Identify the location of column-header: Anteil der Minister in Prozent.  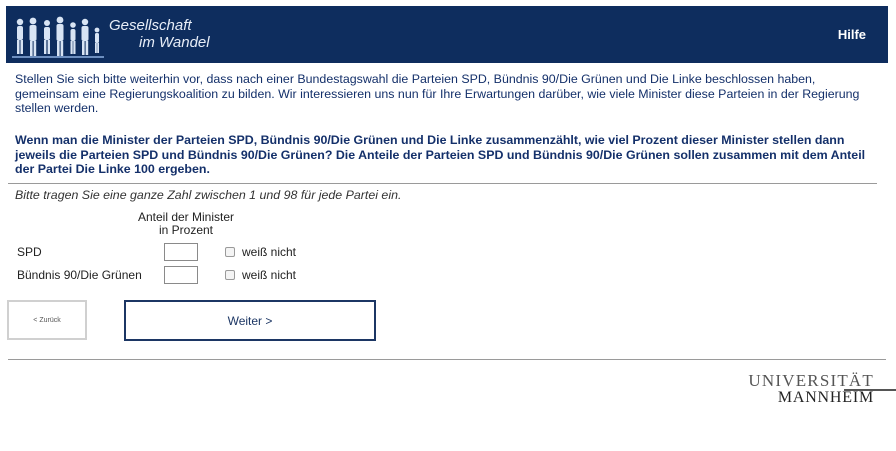
(186, 224).